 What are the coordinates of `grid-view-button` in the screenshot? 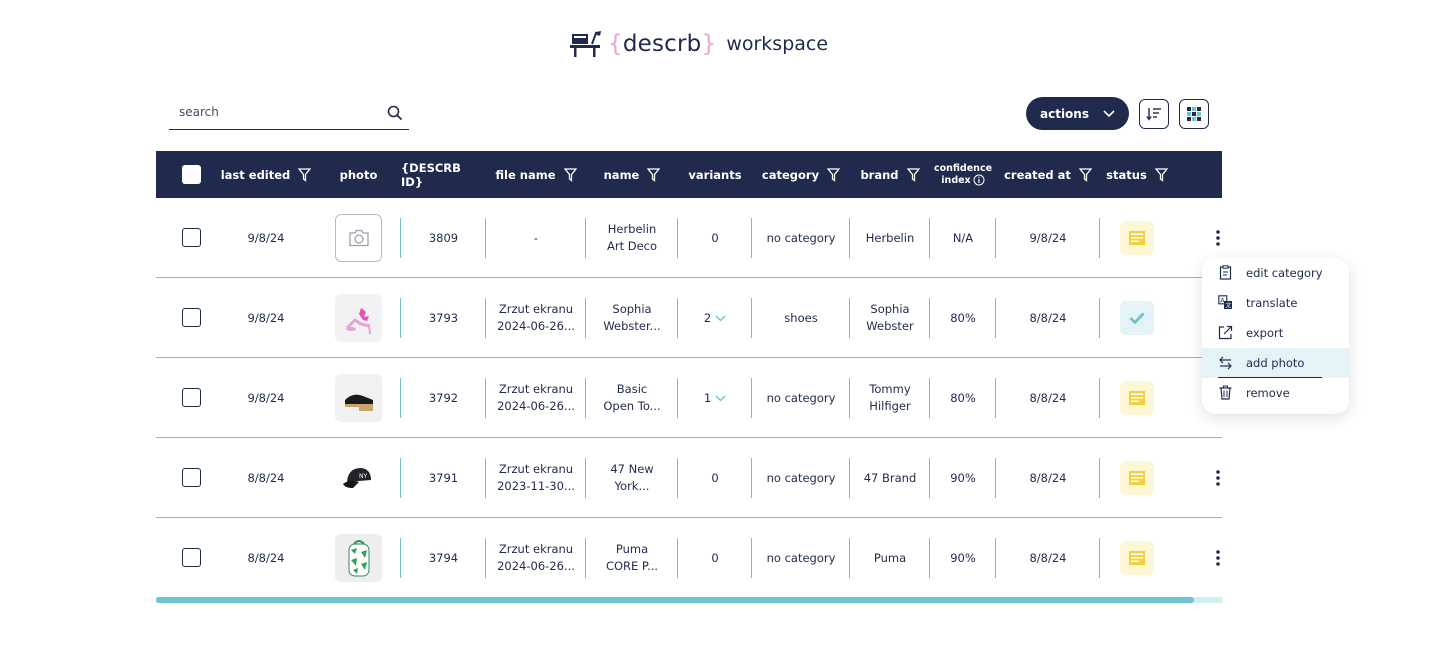 It's located at (1194, 114).